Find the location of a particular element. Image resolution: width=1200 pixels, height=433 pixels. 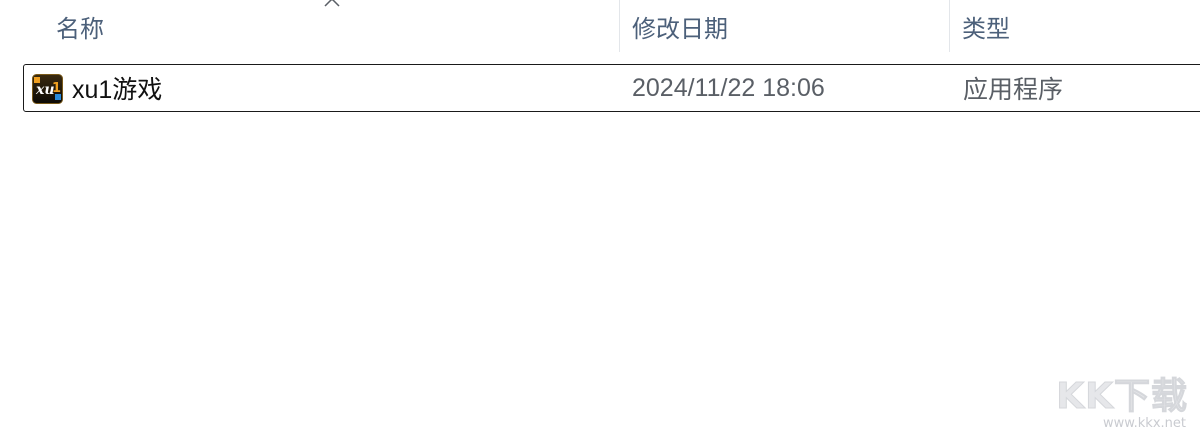

column-header-date-label: 修改日期 is located at coordinates (680, 29).